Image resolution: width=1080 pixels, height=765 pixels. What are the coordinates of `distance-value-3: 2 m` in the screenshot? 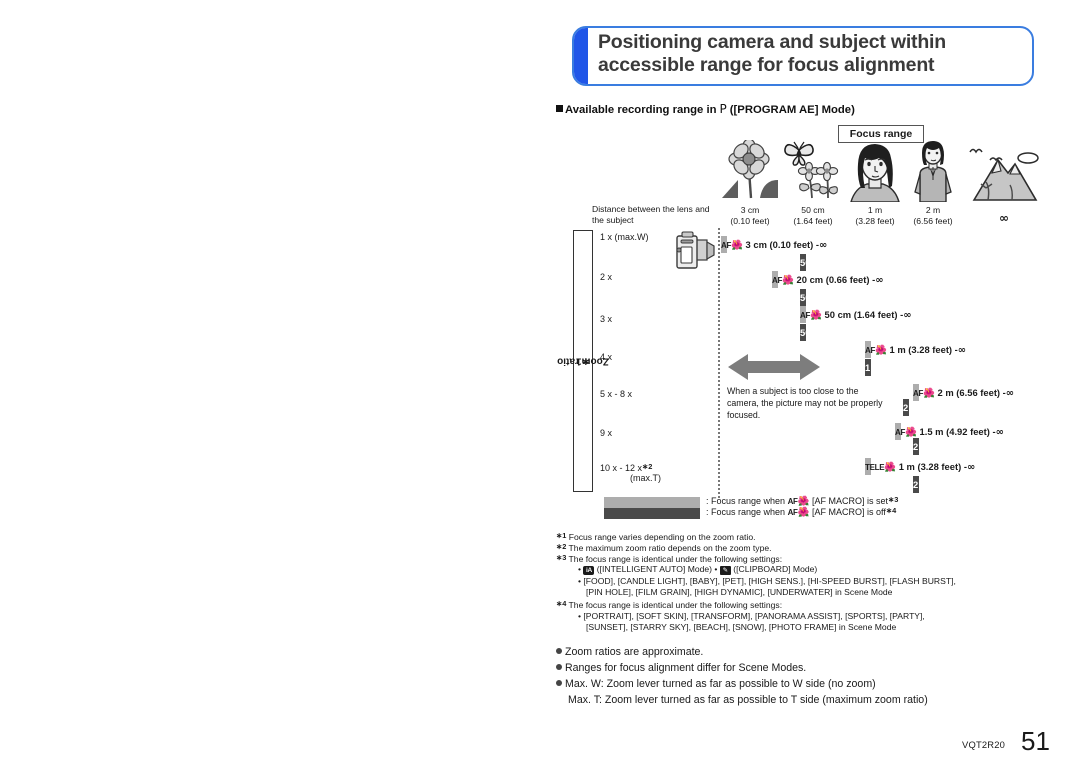 It's located at (933, 210).